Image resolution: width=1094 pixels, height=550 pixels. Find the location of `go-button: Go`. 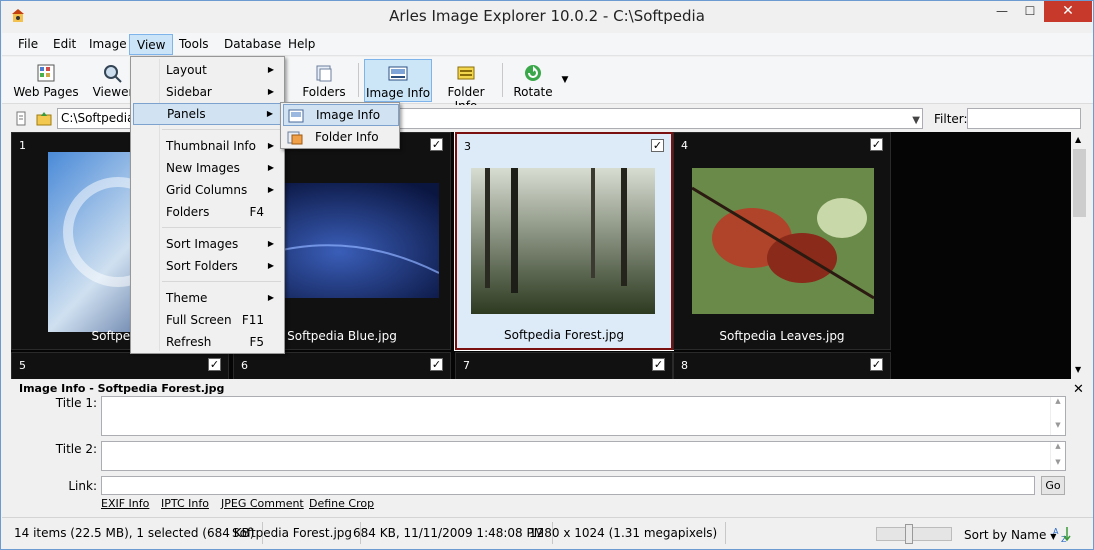

go-button: Go is located at coordinates (1053, 485).